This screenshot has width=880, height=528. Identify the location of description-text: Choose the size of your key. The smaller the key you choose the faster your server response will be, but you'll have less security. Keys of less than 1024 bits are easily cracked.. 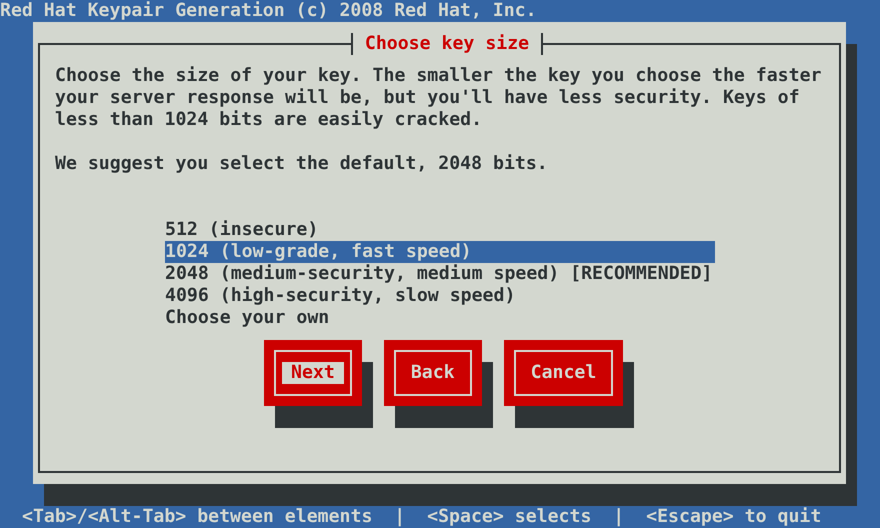
(438, 98).